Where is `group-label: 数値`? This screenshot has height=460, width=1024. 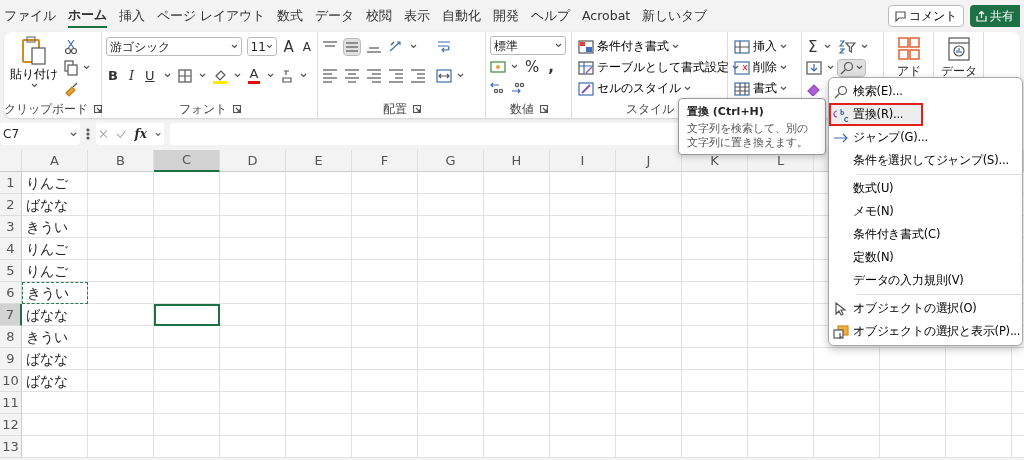 group-label: 数値 is located at coordinates (521, 109).